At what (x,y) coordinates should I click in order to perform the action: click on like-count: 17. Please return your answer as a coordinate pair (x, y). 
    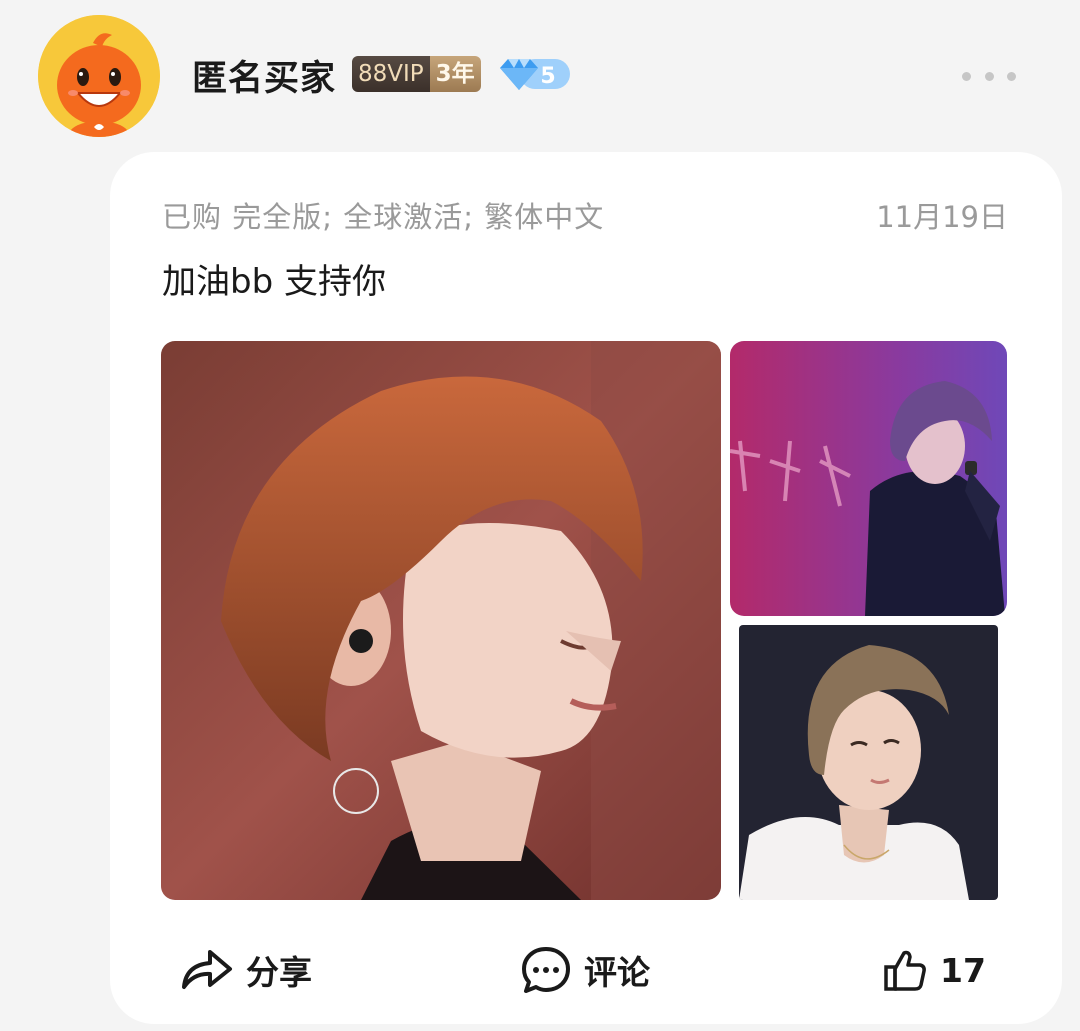
    Looking at the image, I should click on (963, 970).